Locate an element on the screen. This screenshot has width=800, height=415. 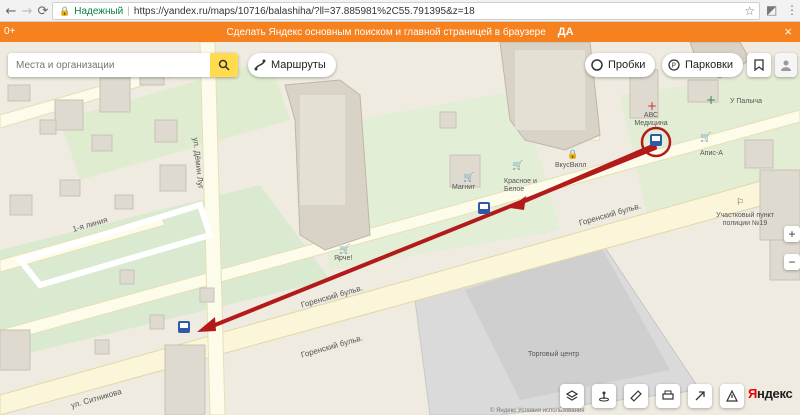
parking-button: P Парковки is located at coordinates (702, 65).